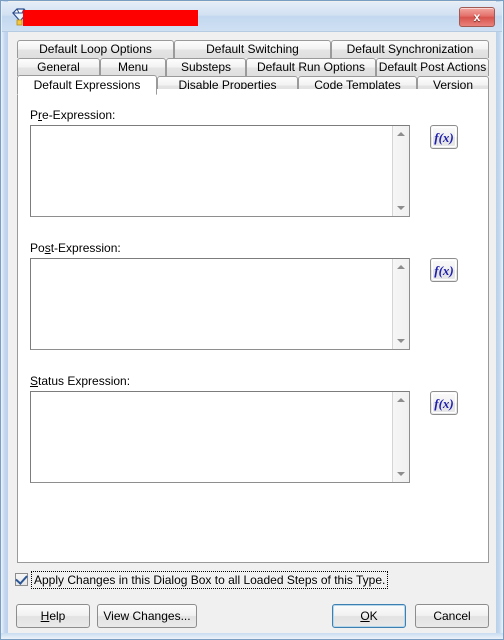 Image resolution: width=504 pixels, height=640 pixels. I want to click on status-expression-scrollbar, so click(400, 437).